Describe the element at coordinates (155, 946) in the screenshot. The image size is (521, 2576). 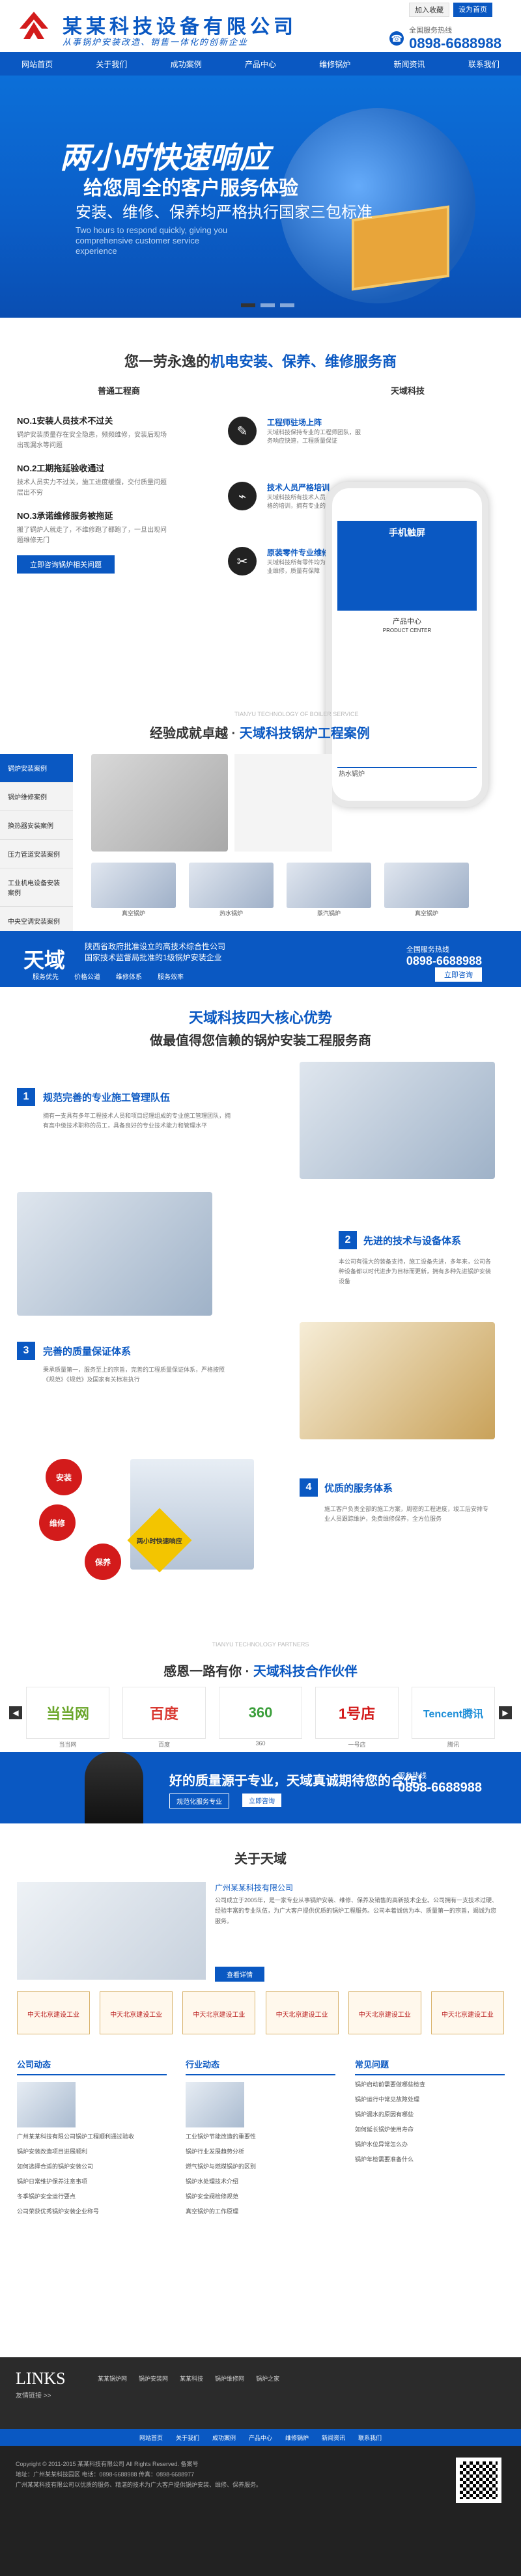
I see `band-line1: 陕西省政府批准设立的高技术综合性公司` at that location.